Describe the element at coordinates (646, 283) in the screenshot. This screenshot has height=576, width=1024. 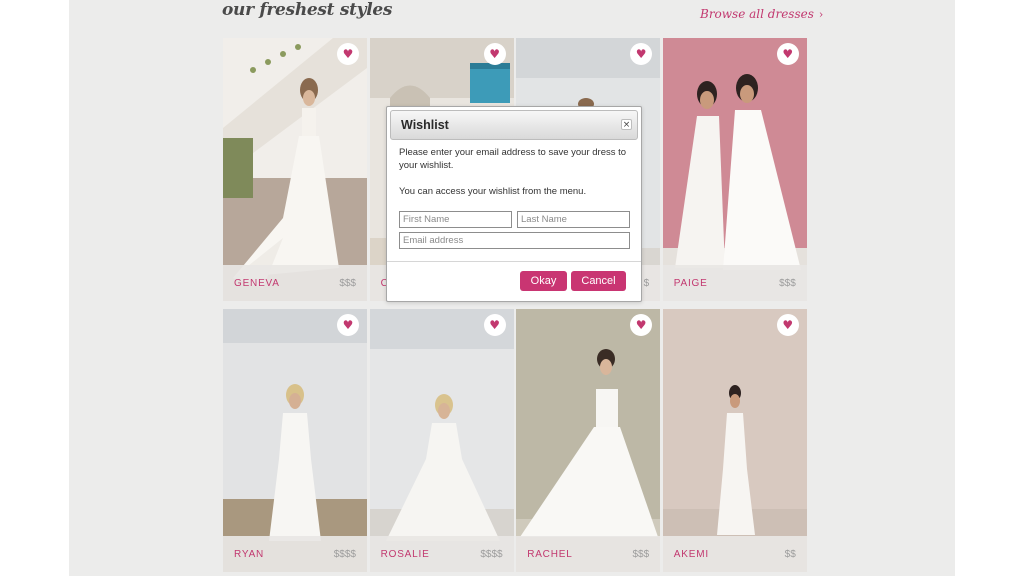
I see `dress-price: $` at that location.